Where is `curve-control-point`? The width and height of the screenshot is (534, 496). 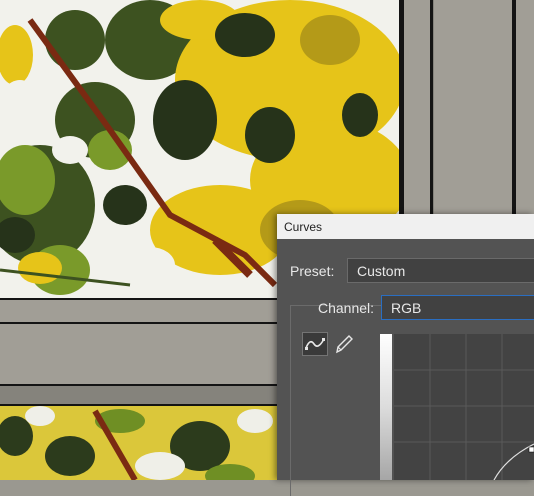
curve-control-point is located at coordinates (531, 449).